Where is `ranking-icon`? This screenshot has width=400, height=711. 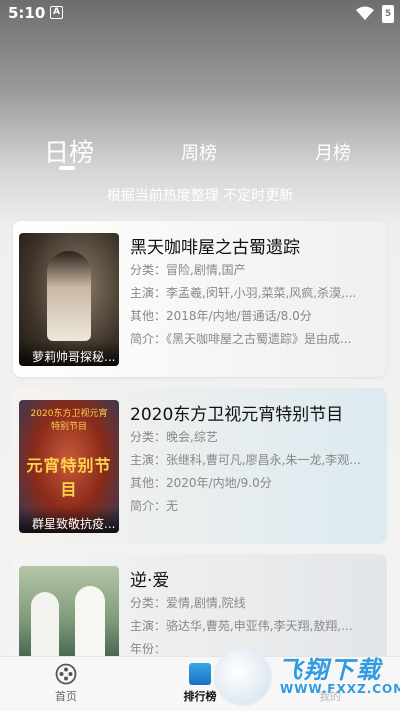 ranking-icon is located at coordinates (200, 674).